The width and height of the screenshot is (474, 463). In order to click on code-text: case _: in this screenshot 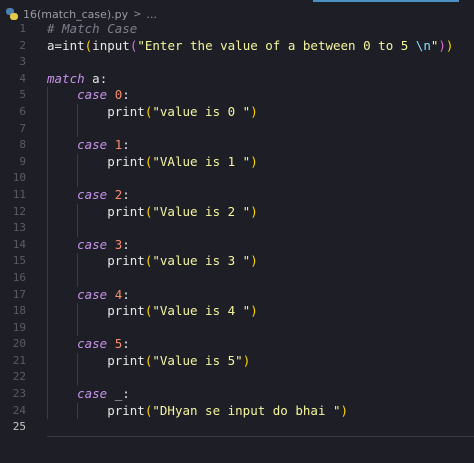, I will do `click(88, 394)`.